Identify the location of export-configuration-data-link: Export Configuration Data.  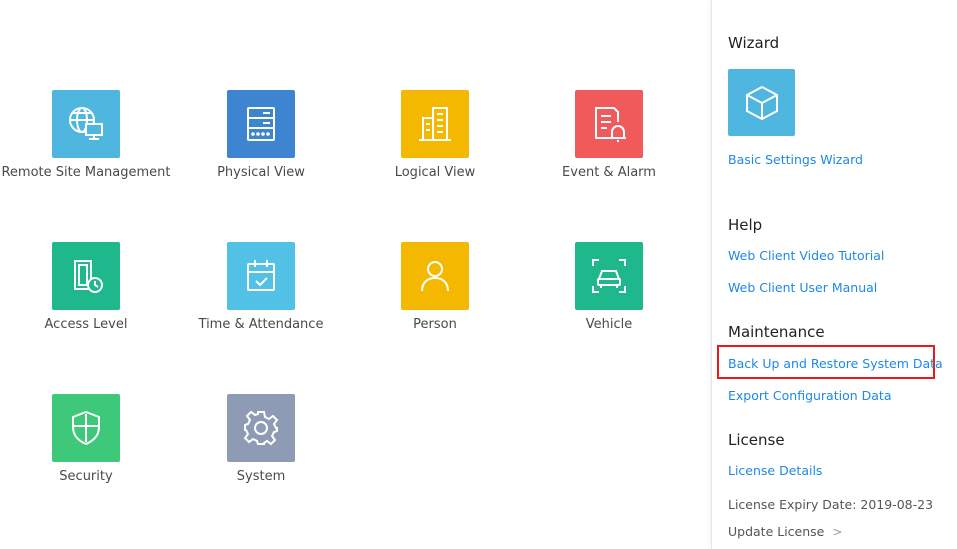
(809, 395).